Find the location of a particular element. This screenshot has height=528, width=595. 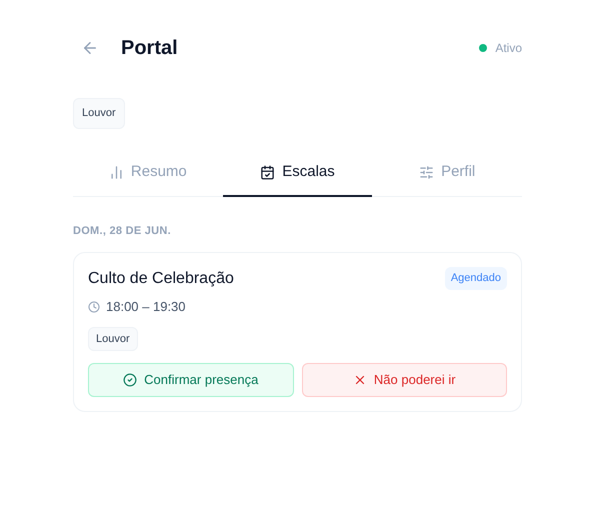

chart-icon is located at coordinates (116, 172).